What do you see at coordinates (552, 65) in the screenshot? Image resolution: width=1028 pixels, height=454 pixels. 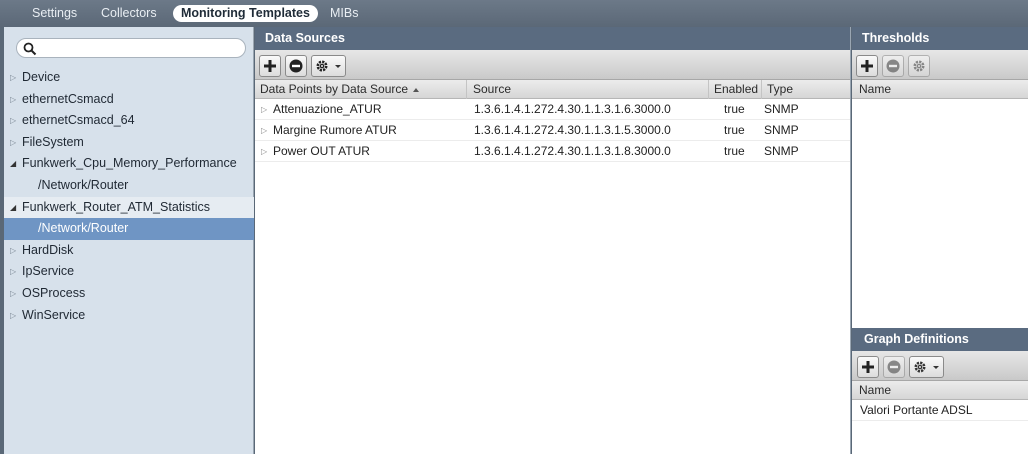 I see `data-sources-toolbar` at bounding box center [552, 65].